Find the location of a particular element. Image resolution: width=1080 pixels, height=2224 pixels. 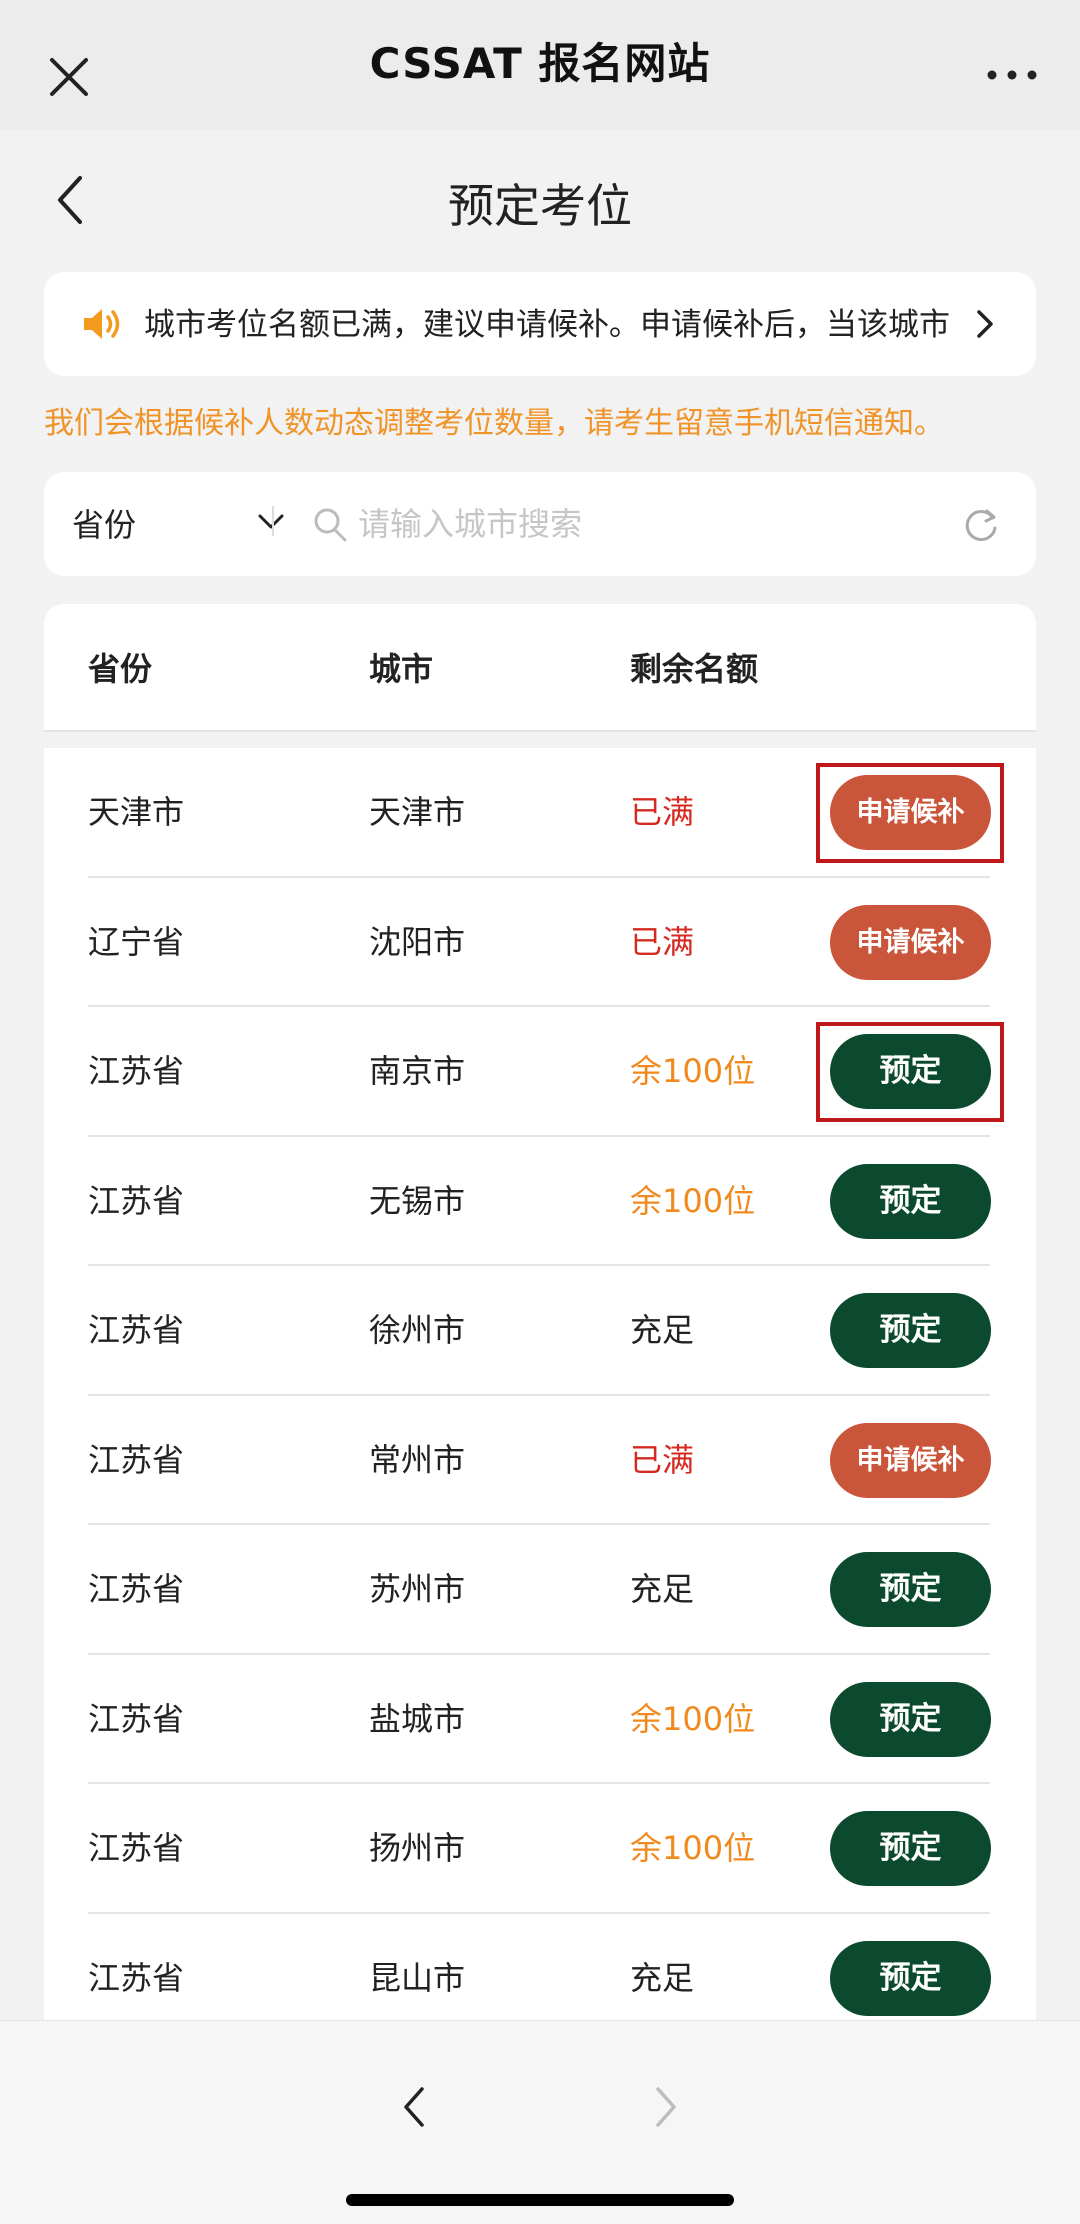

province-cell: 天津市 is located at coordinates (136, 812).